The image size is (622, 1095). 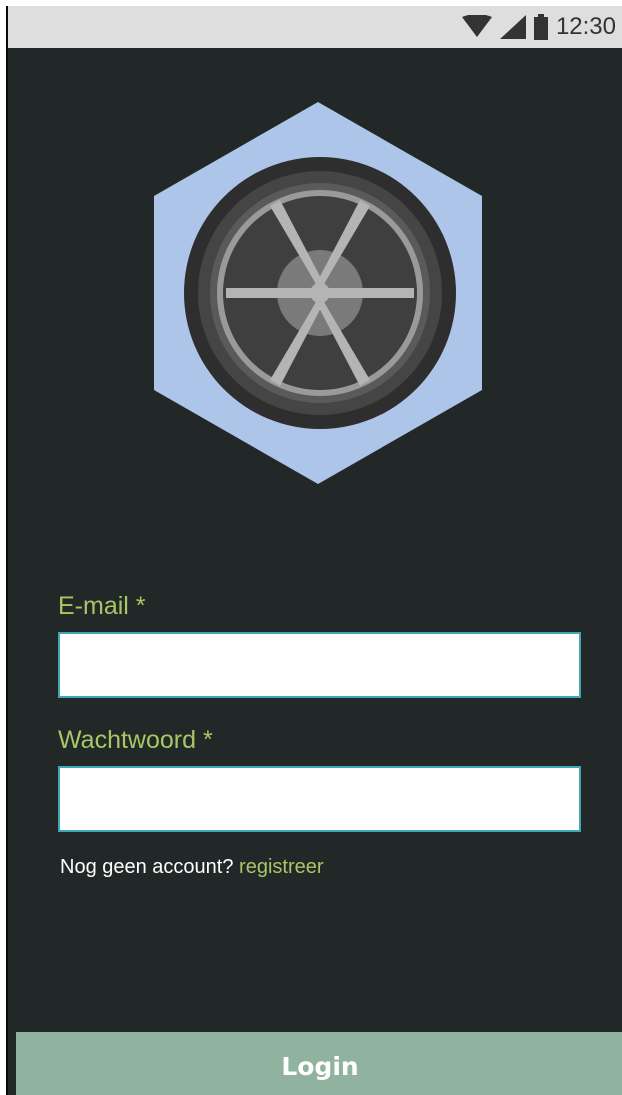 I want to click on wifi-icon, so click(x=476, y=27).